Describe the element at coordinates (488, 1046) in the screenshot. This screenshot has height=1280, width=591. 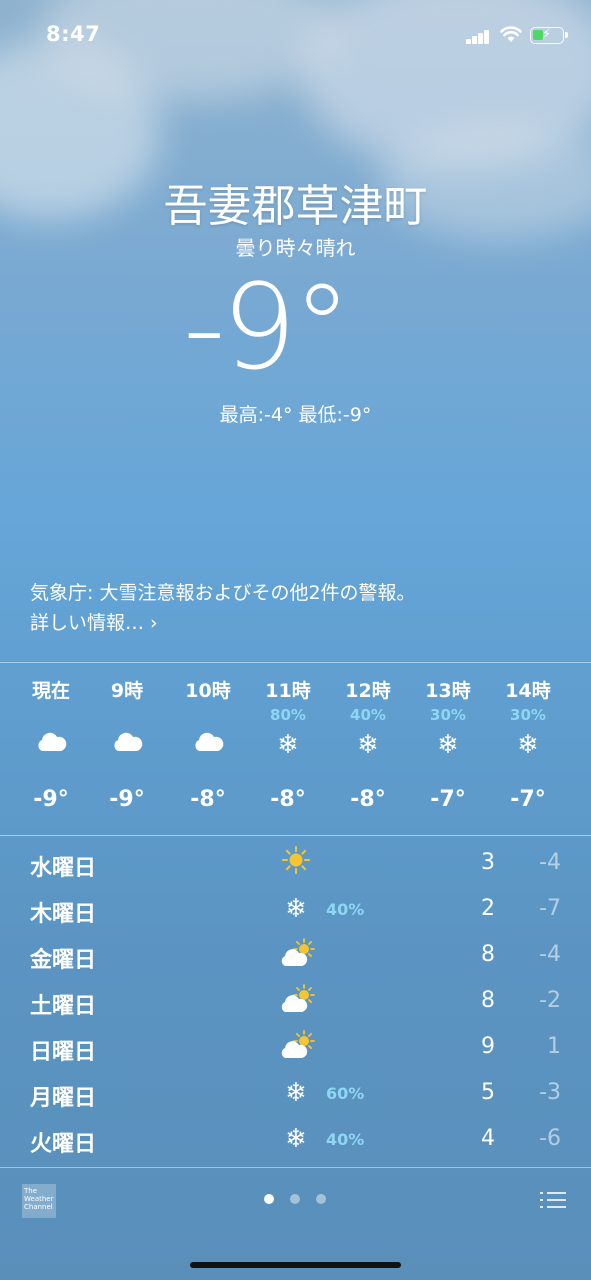
I see `daily-high: 9` at that location.